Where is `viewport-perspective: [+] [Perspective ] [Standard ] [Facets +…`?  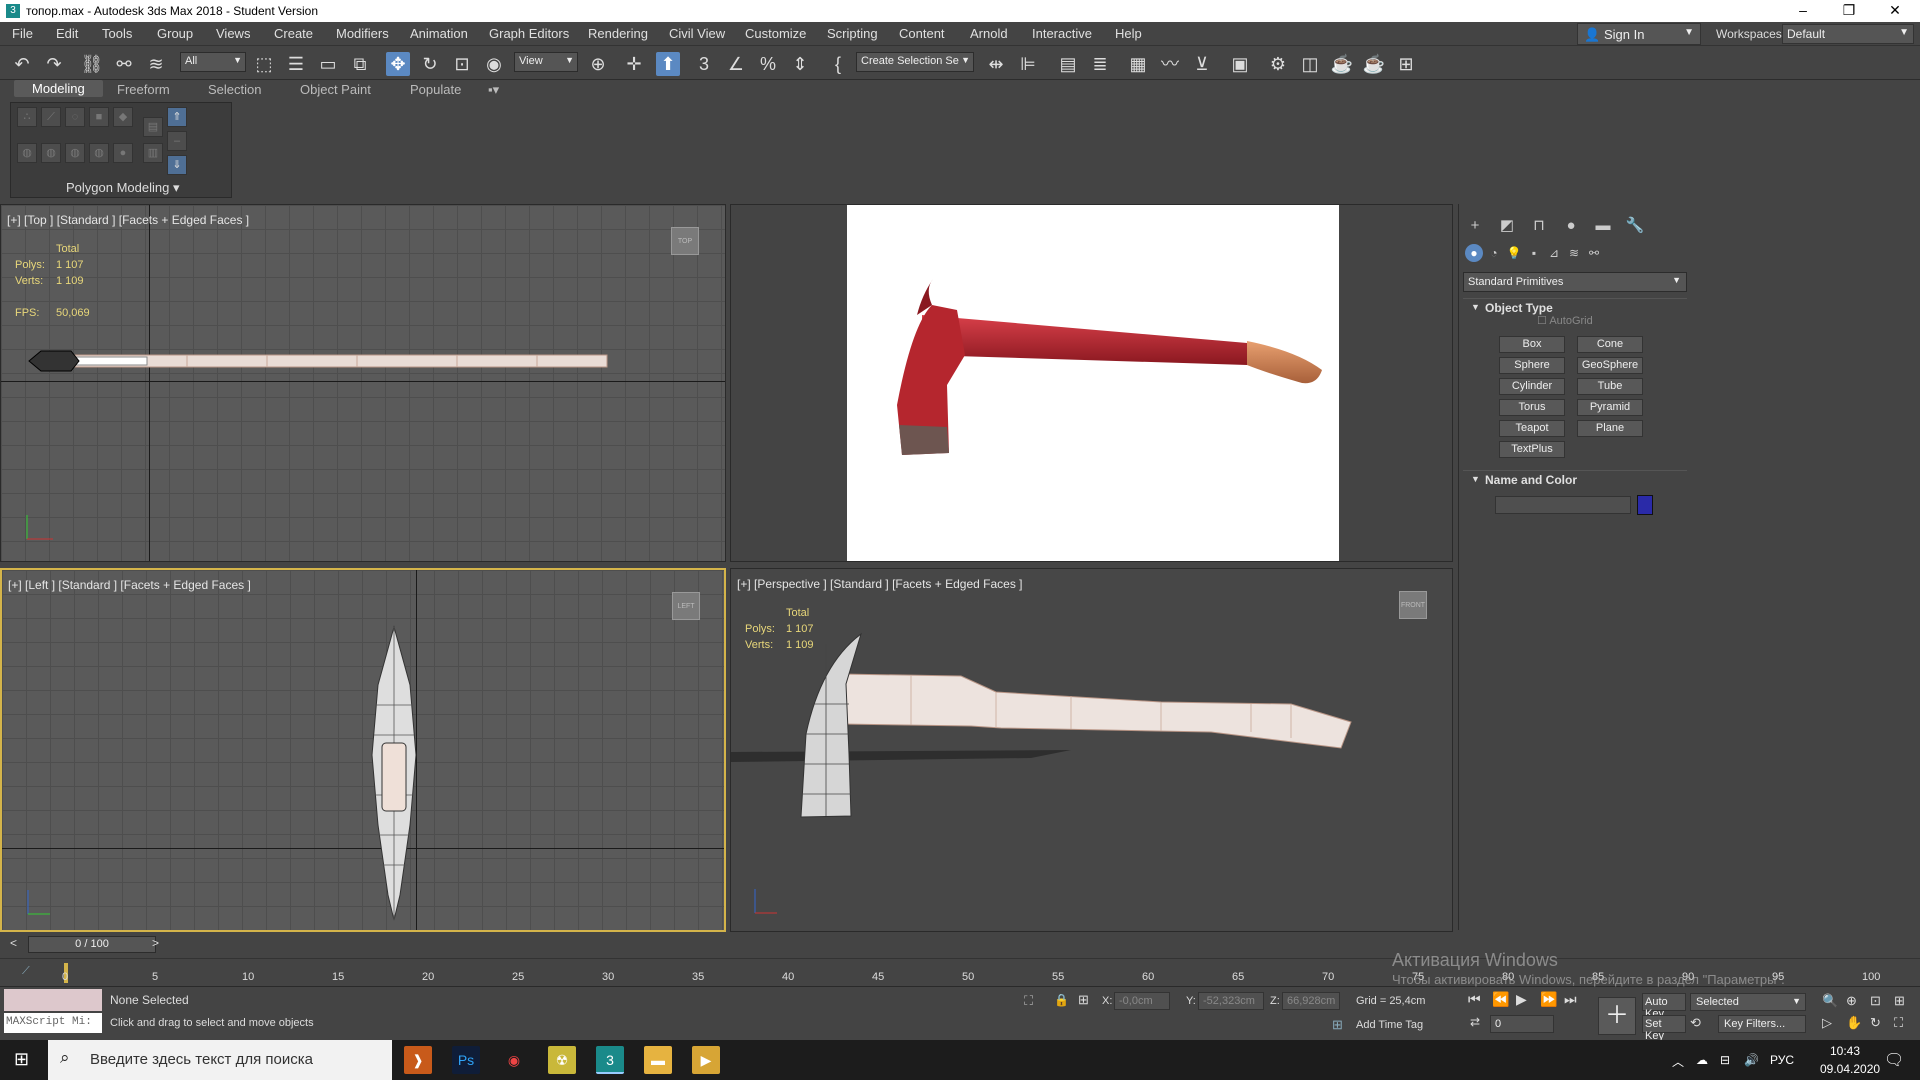
viewport-perspective: [+] [Perspective ] [Standard ] [Facets +… is located at coordinates (1091, 750).